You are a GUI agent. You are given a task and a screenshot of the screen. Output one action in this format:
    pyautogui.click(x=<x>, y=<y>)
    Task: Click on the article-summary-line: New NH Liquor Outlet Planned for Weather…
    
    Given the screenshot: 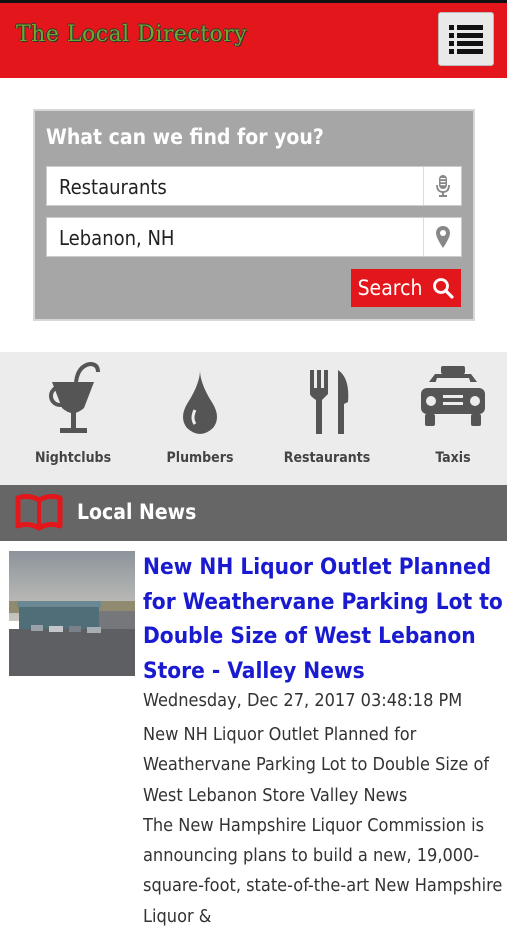 What is the action you would take?
    pyautogui.click(x=316, y=765)
    